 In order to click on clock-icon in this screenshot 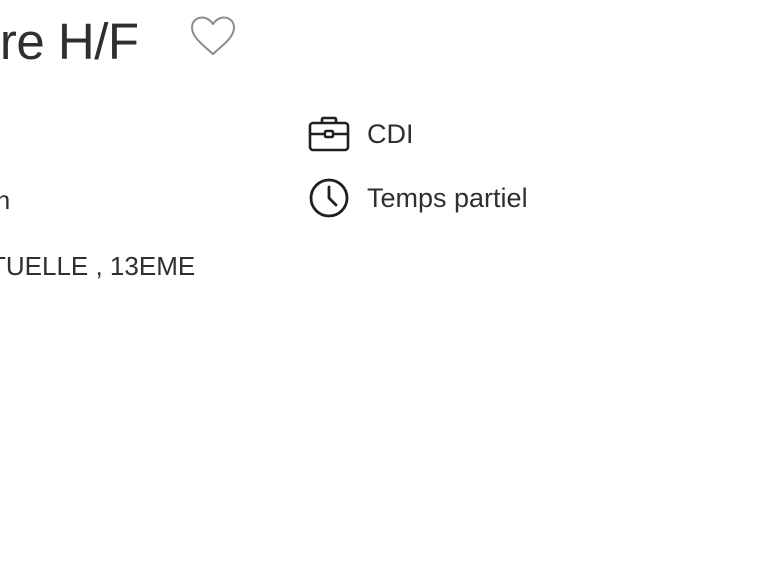, I will do `click(330, 198)`.